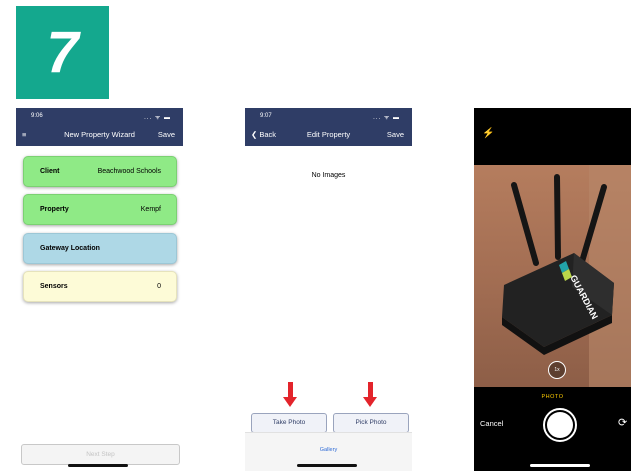 The height and width of the screenshot is (473, 631). Describe the element at coordinates (491, 423) in the screenshot. I see `cancel-button: Cancel` at that location.